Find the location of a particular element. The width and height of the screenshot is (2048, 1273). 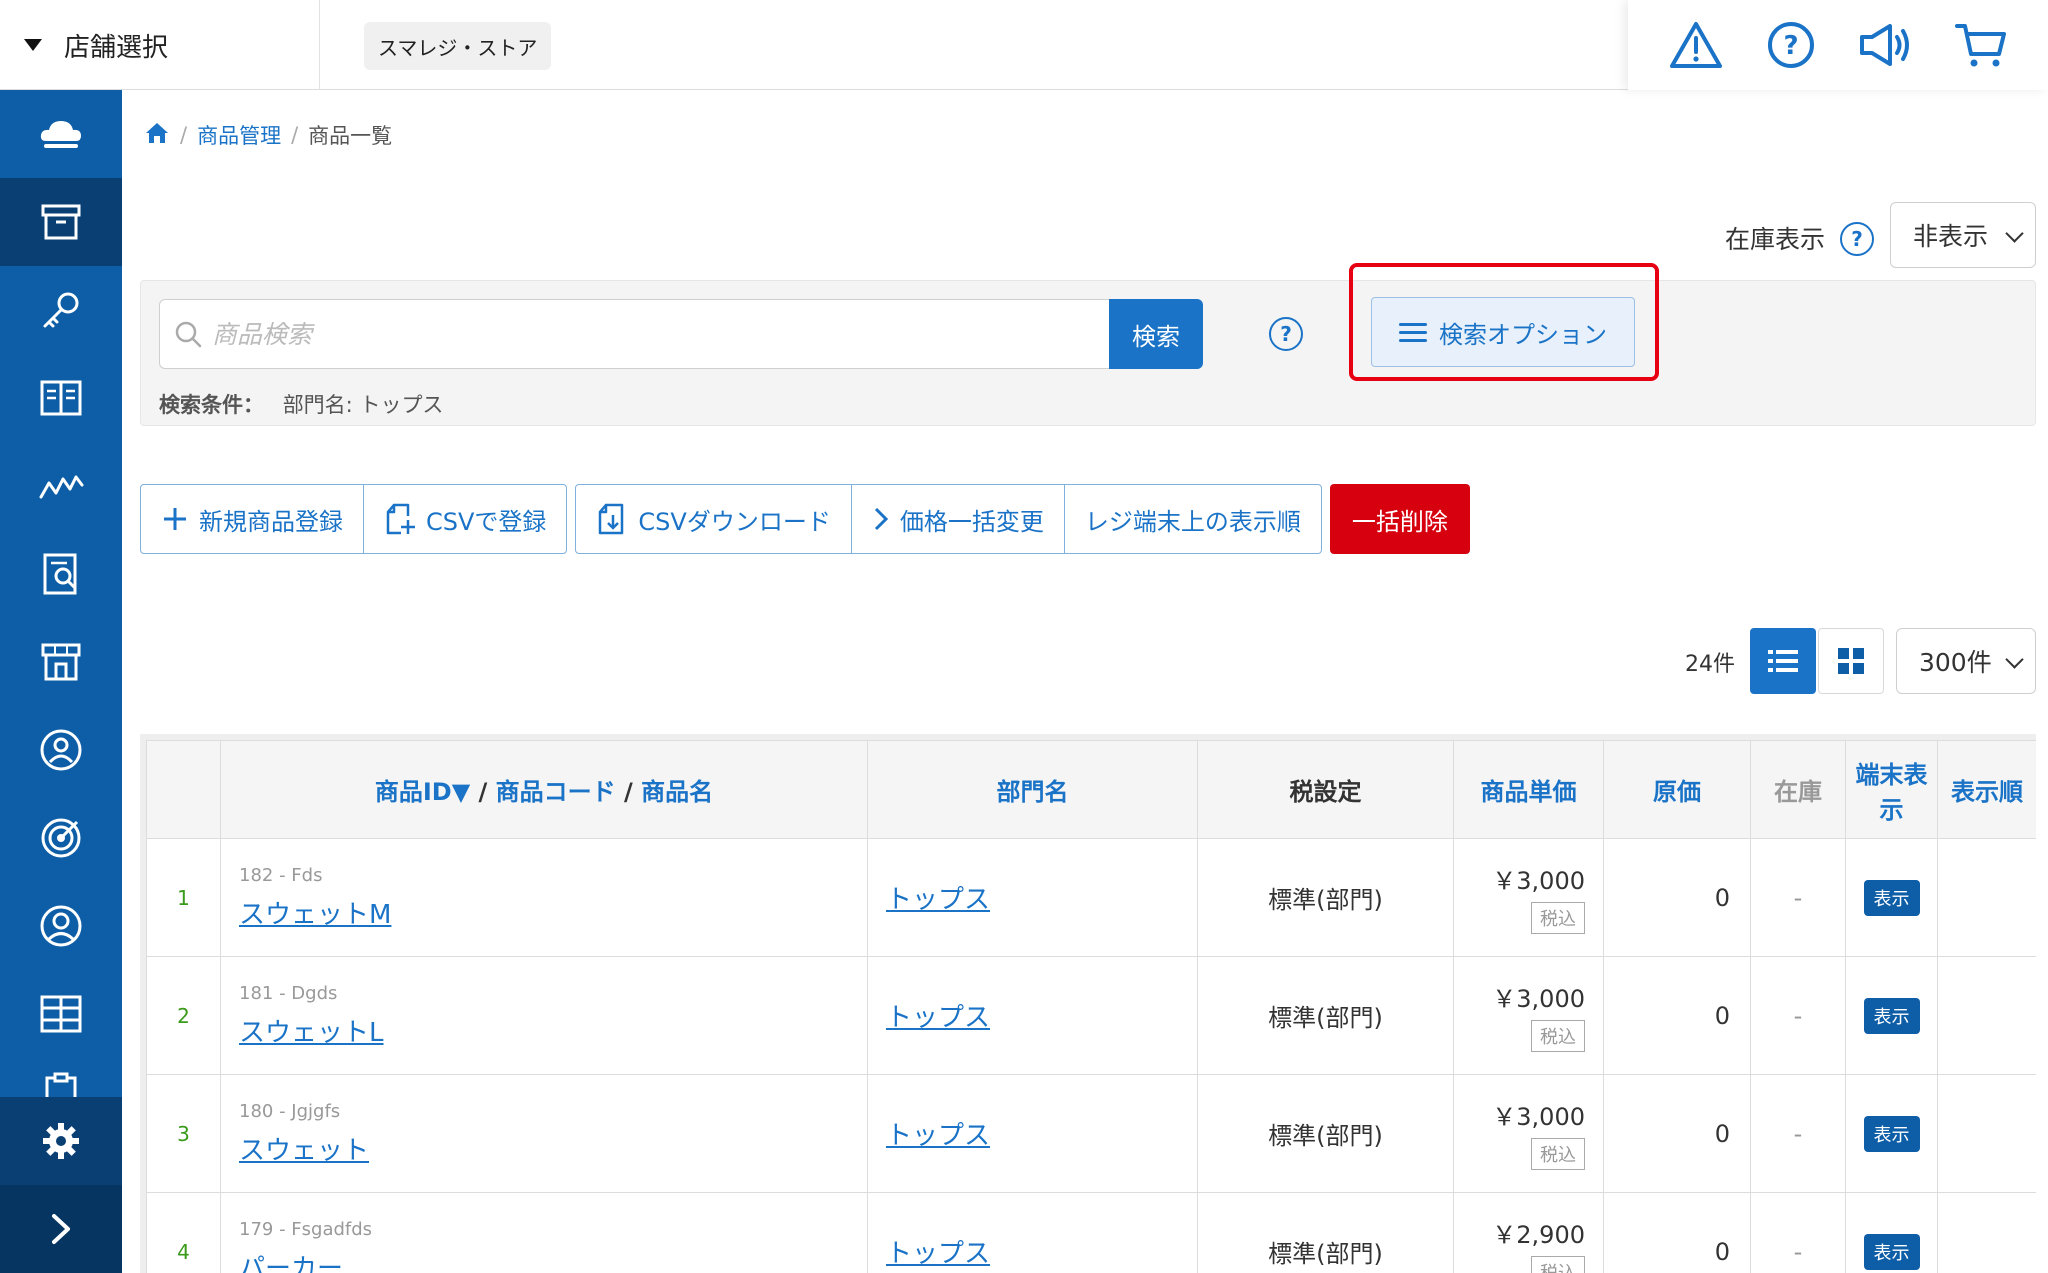

table-row: 1 182 - Fds スウェットM トップス 標準(部門) ￥3,000 税込 0- 表示 is located at coordinates (1091, 897).